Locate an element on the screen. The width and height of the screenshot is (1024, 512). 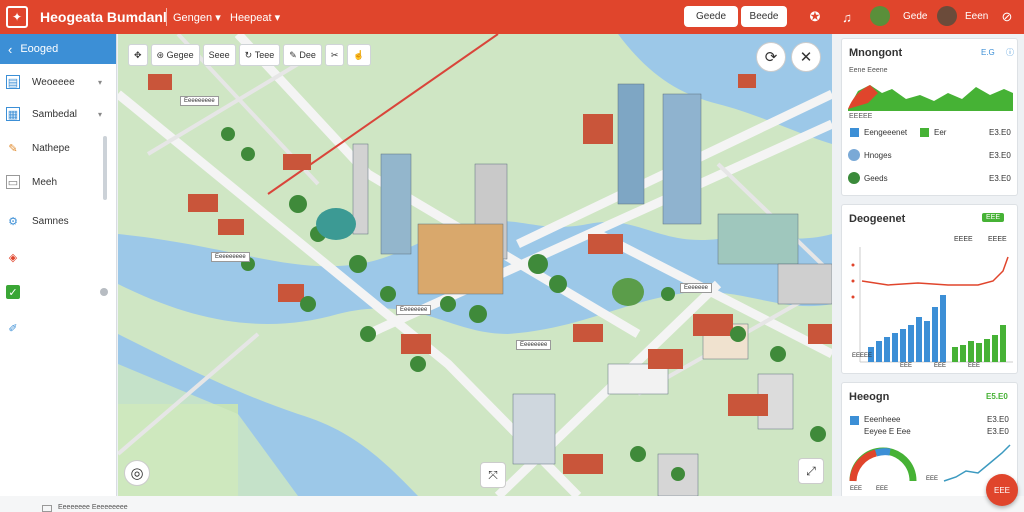
panel-sub-1: EEEE is located at coordinates (963, 239).